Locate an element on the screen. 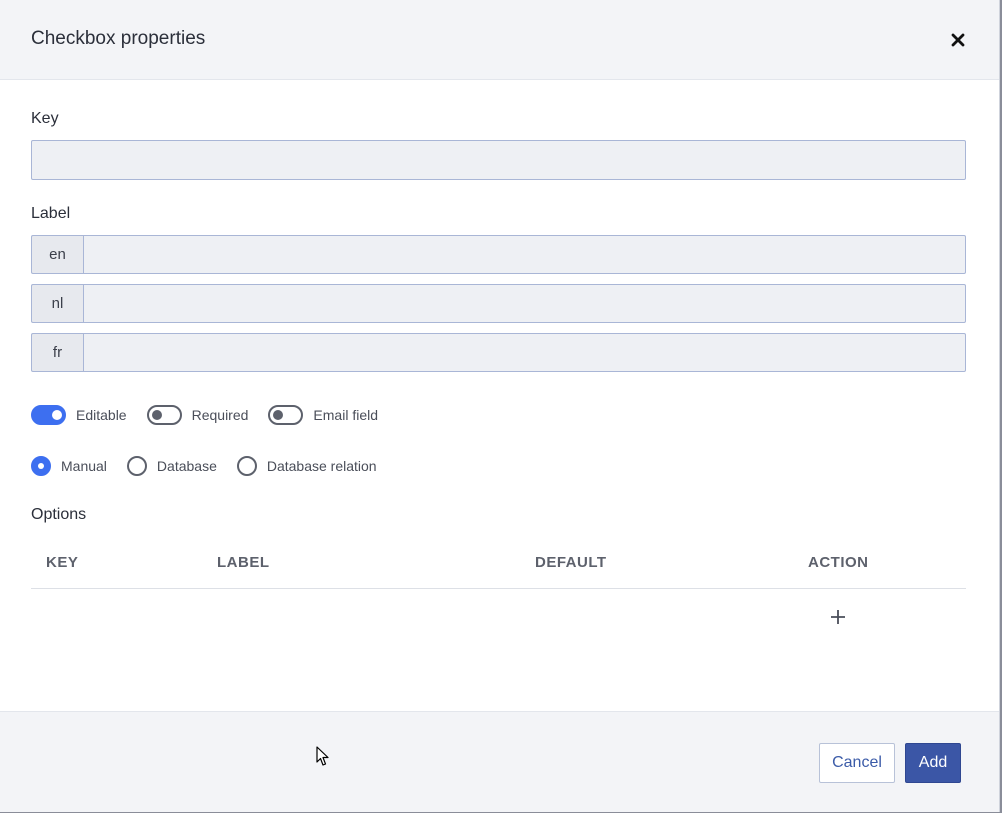 This screenshot has height=813, width=1002. add-option-button is located at coordinates (838, 617).